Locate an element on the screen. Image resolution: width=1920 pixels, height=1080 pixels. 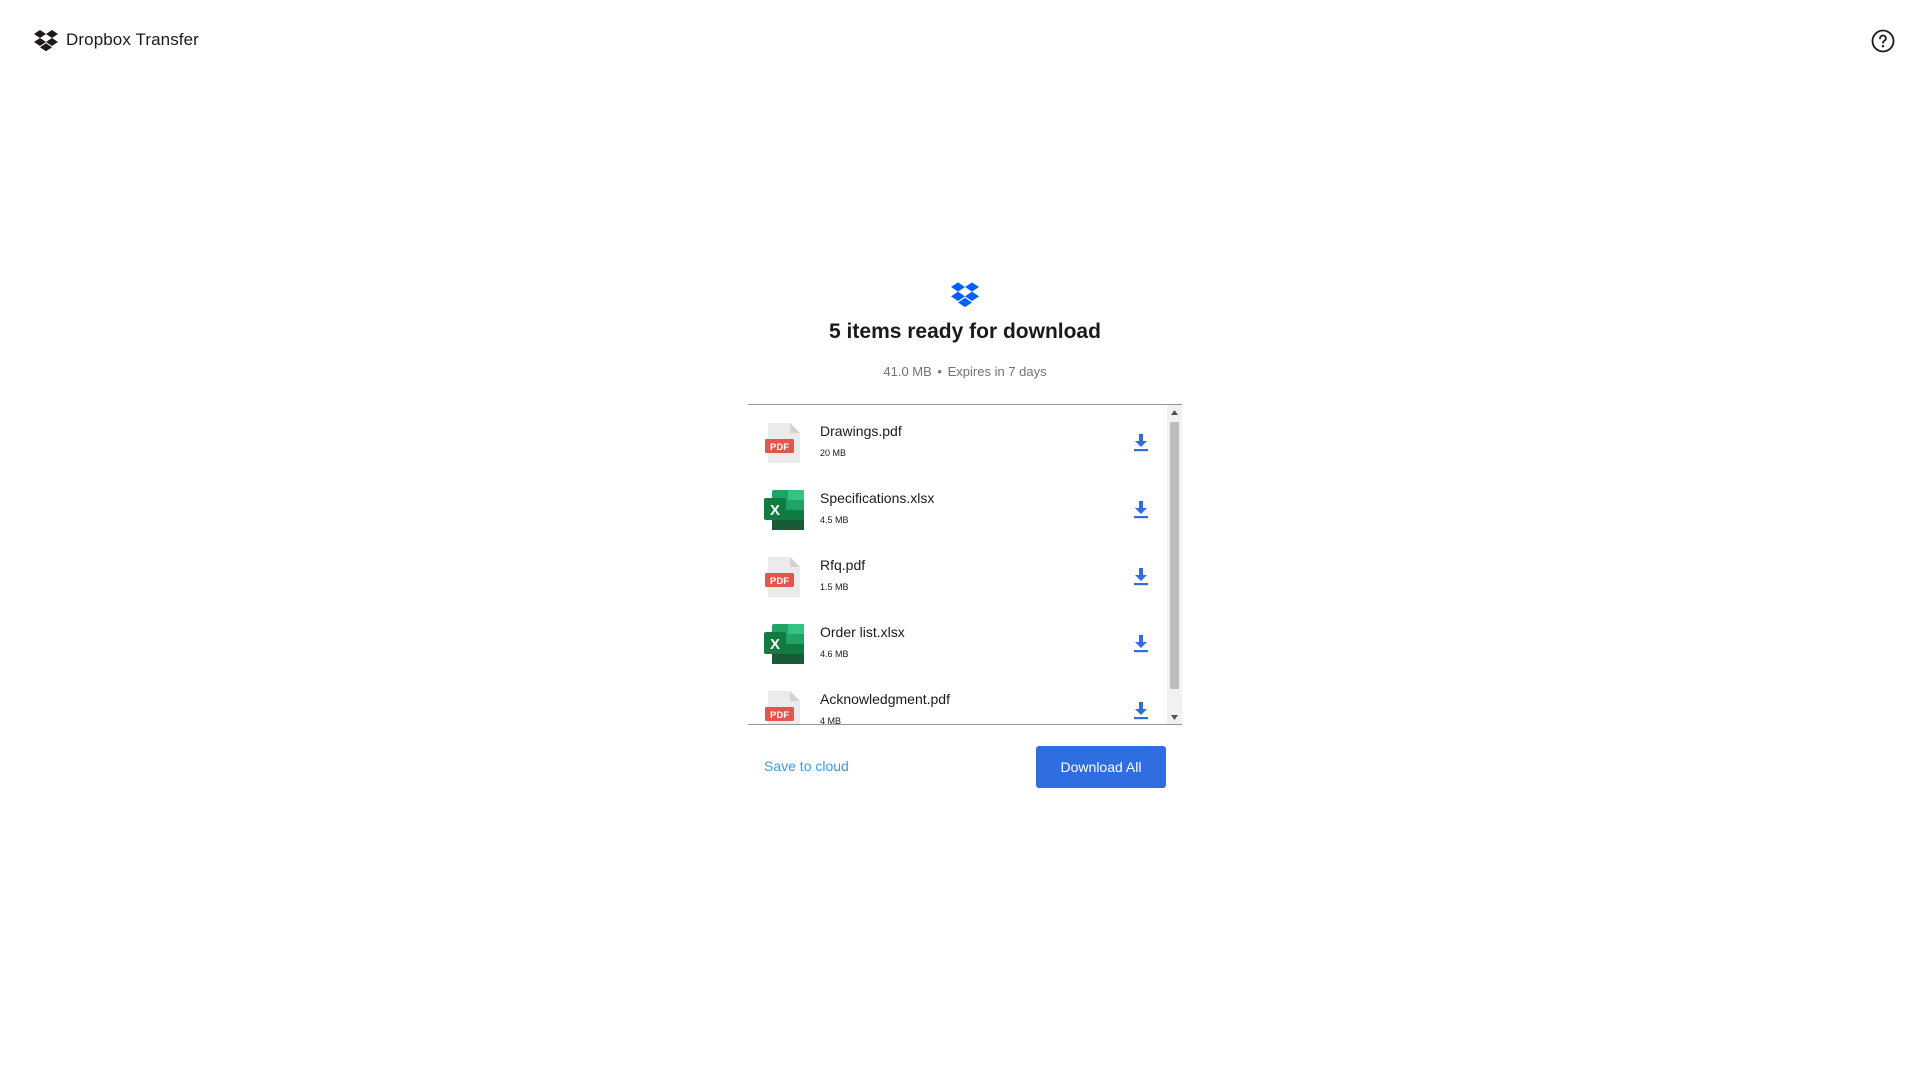
file-size: 4.5 MB is located at coordinates (834, 520).